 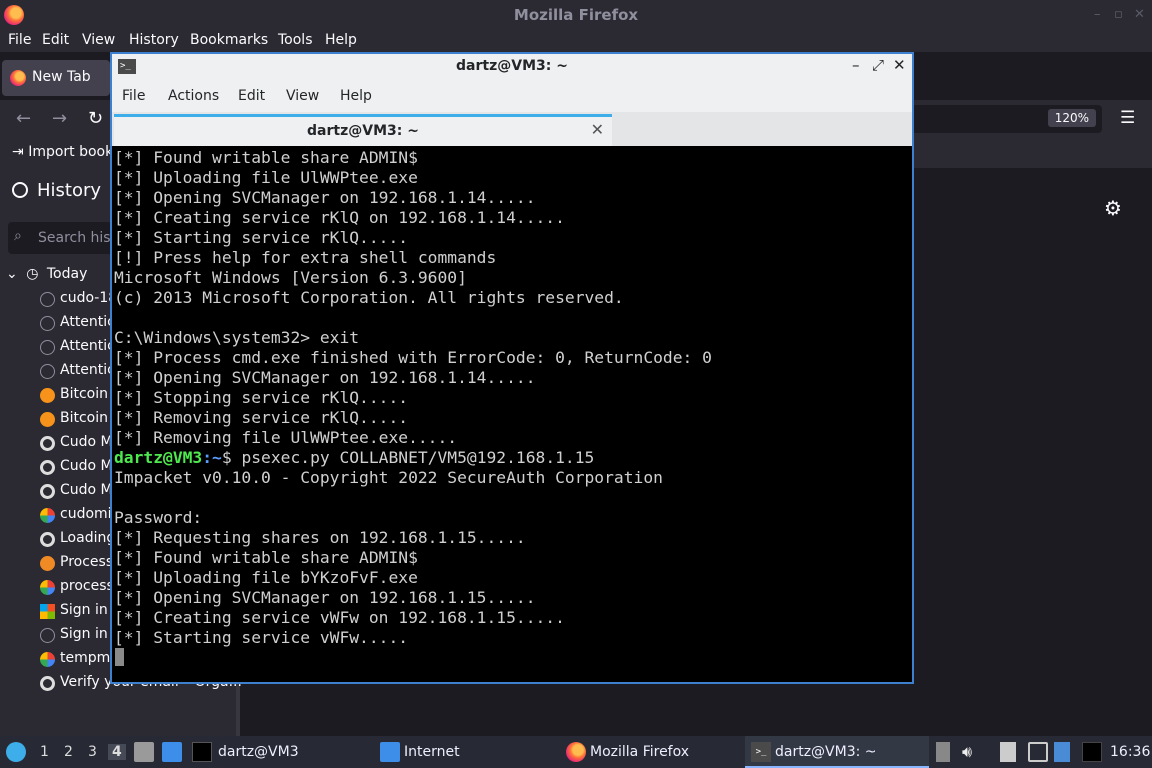 I want to click on term-menu-view: View, so click(x=302, y=96).